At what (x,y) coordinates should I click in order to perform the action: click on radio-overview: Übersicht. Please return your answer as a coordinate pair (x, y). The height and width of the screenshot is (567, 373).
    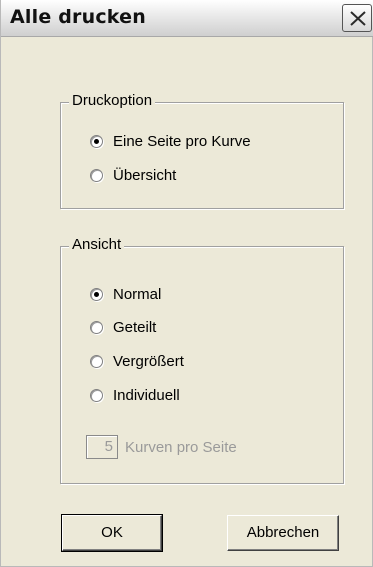
    Looking at the image, I should click on (133, 175).